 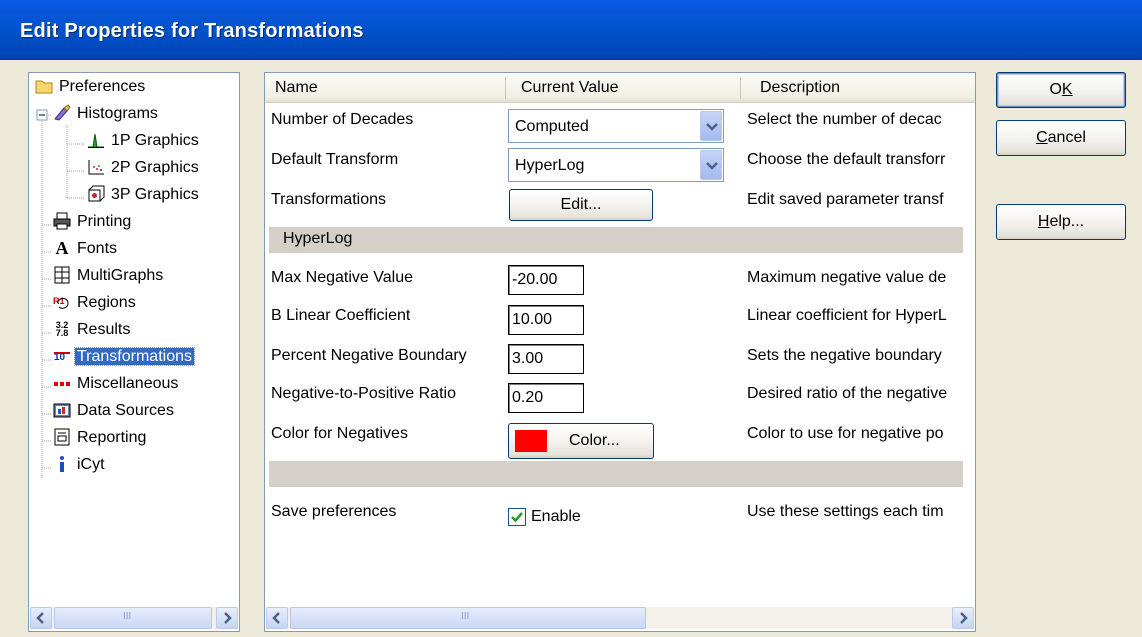 I want to click on row-label-color-for-negatives: Color for Negatives, so click(x=339, y=433).